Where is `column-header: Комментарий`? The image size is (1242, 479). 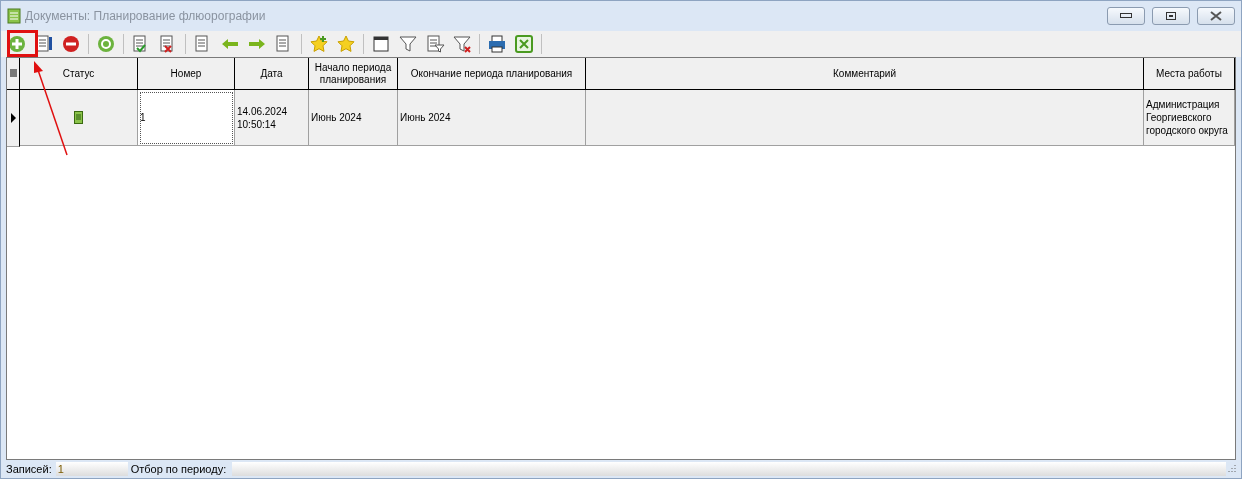 column-header: Комментарий is located at coordinates (865, 74).